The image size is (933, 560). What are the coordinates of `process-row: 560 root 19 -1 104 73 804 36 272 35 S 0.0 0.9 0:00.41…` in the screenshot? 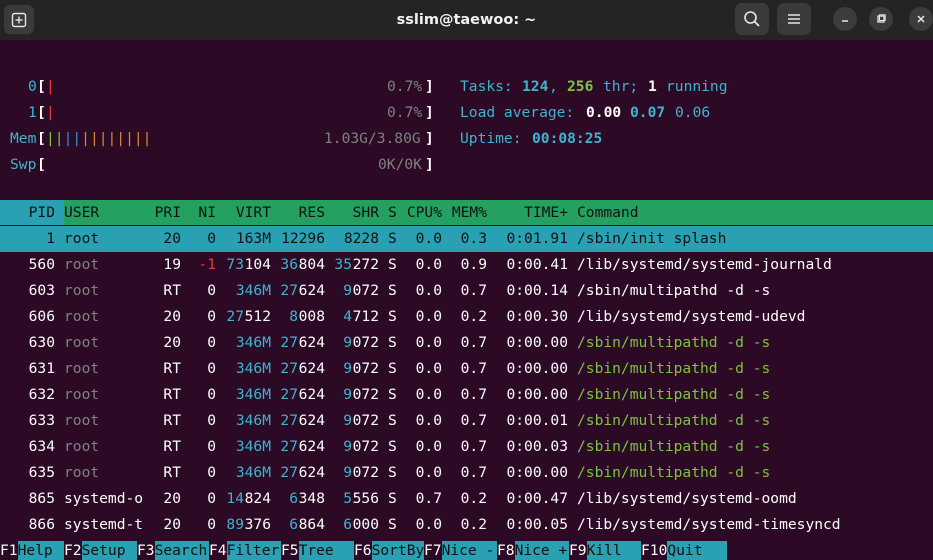 It's located at (466, 265).